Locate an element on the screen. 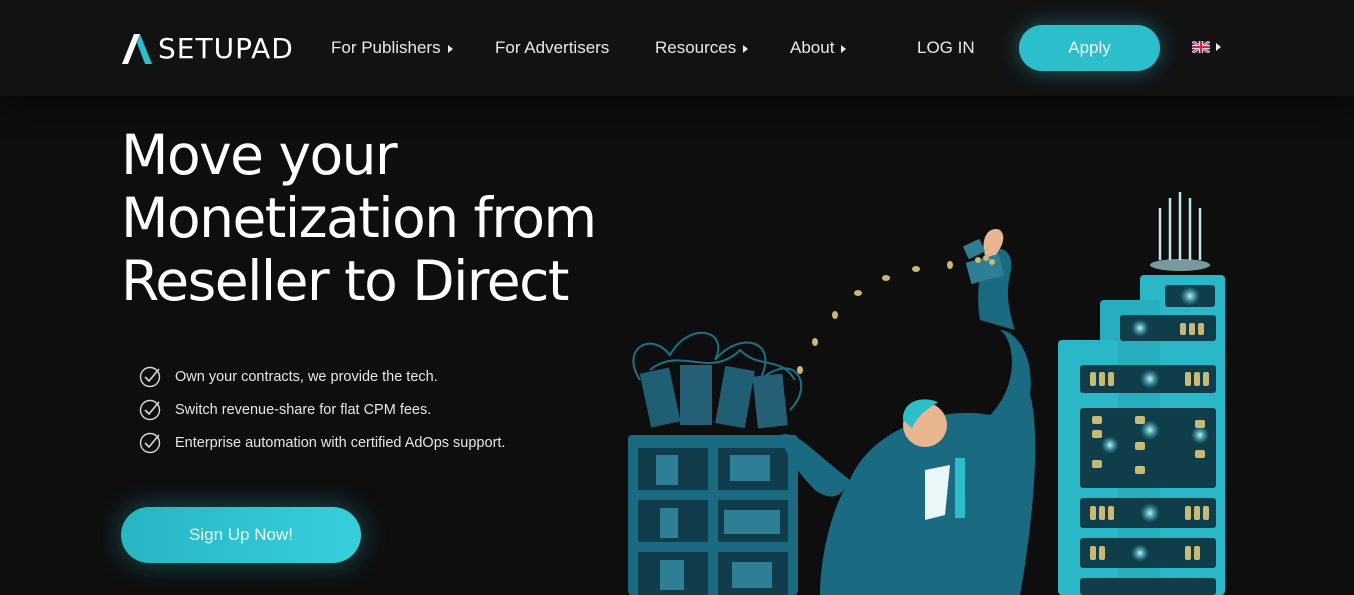 The height and width of the screenshot is (595, 1354). hero-title-line: Move your is located at coordinates (259, 155).